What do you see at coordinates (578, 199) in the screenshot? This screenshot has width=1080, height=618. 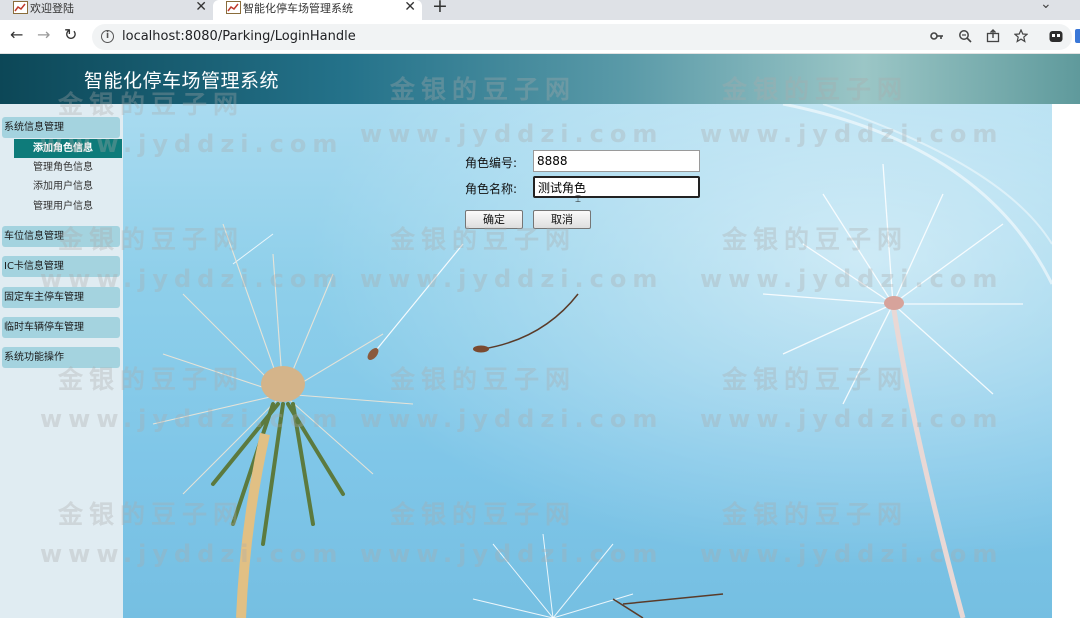 I see `text-cursor-icon: ⌶` at bounding box center [578, 199].